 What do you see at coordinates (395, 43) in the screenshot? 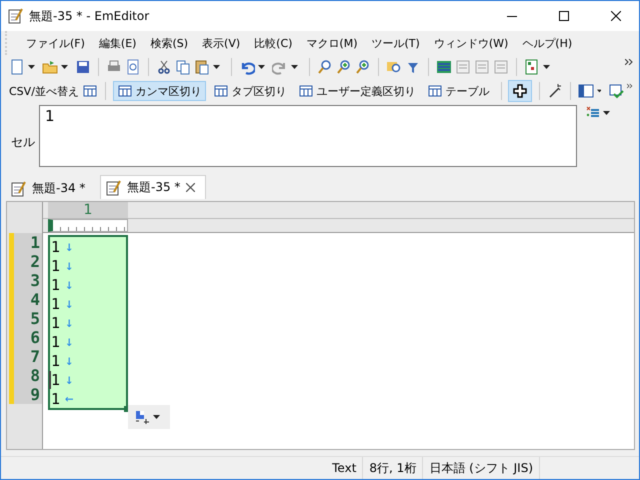
I see `menu-item: ツール(T)` at bounding box center [395, 43].